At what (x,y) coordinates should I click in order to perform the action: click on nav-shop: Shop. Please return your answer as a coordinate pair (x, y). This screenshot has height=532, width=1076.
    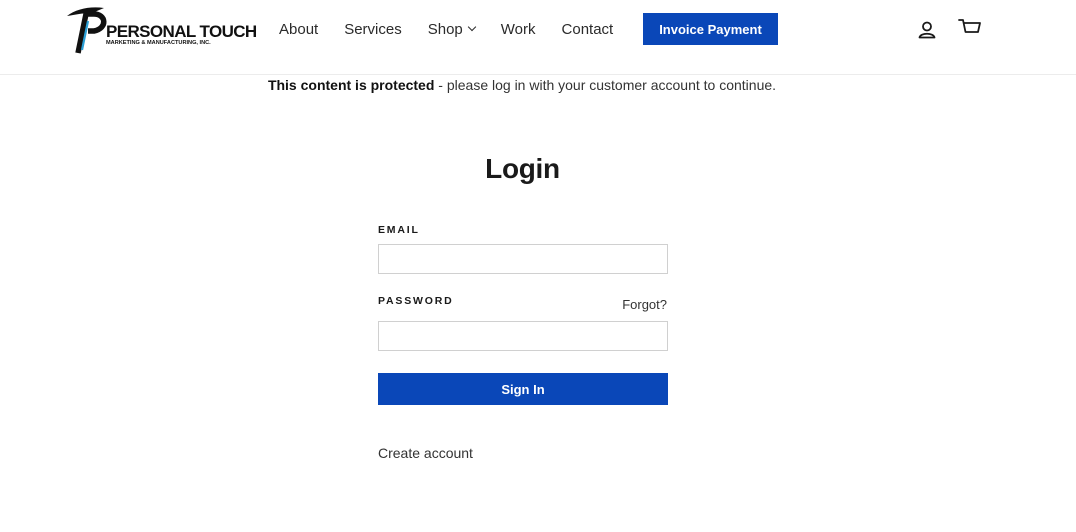
    Looking at the image, I should click on (452, 29).